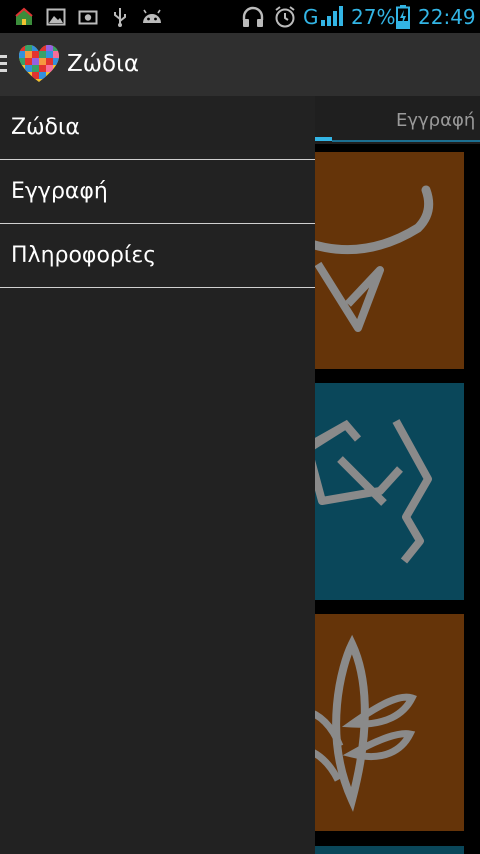 The image size is (480, 854). Describe the element at coordinates (157, 192) in the screenshot. I see `drawer-item-register: Εγγραφή` at that location.